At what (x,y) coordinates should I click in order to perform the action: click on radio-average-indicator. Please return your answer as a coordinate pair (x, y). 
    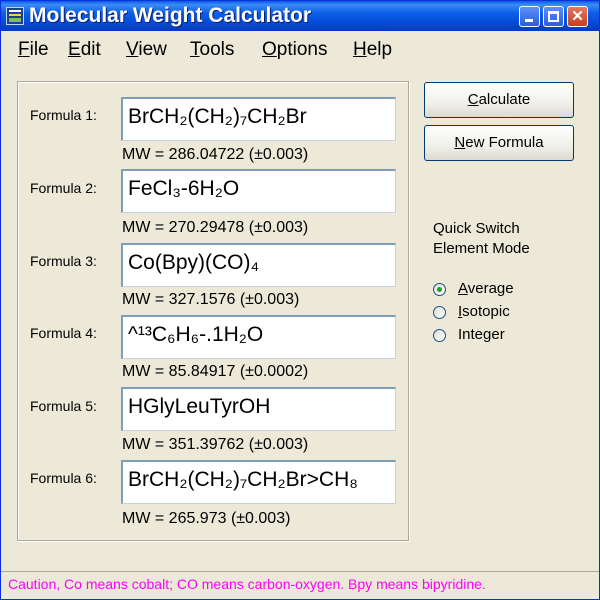
    Looking at the image, I should click on (439, 289).